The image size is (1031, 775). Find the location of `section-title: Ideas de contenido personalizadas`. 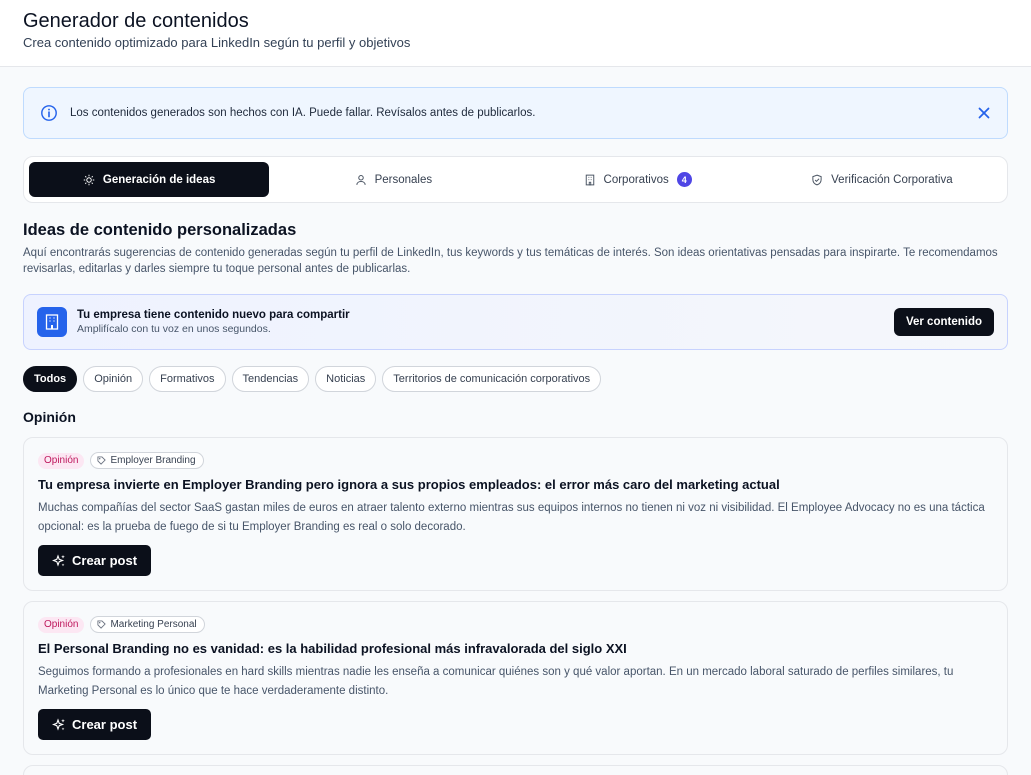

section-title: Ideas de contenido personalizadas is located at coordinates (160, 230).